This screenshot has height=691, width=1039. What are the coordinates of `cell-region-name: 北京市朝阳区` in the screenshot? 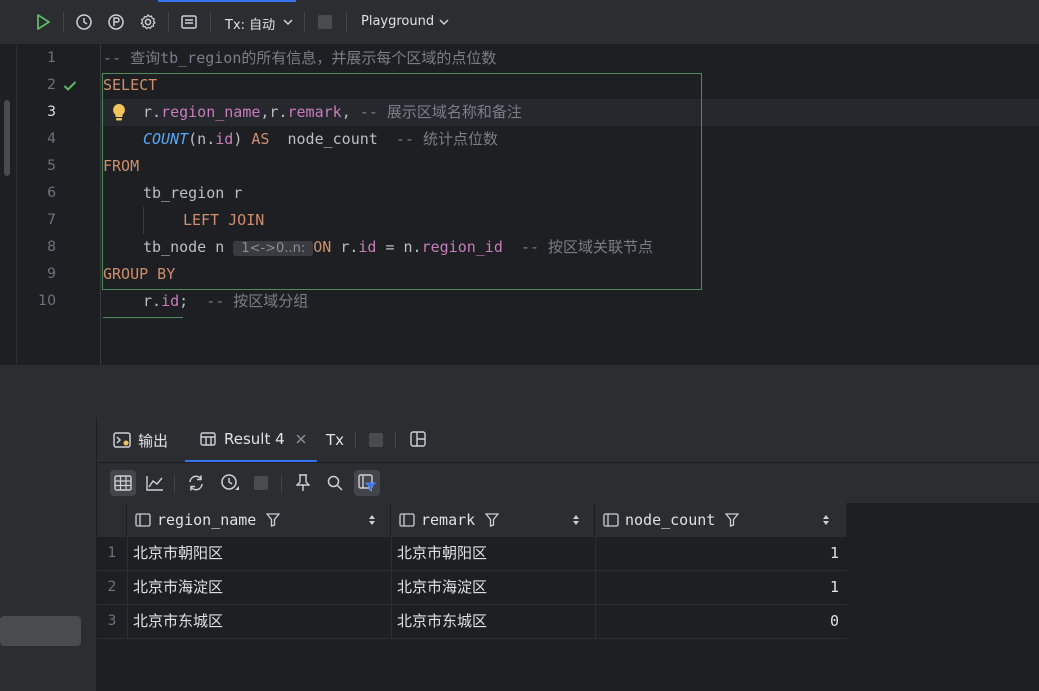 It's located at (259, 553).